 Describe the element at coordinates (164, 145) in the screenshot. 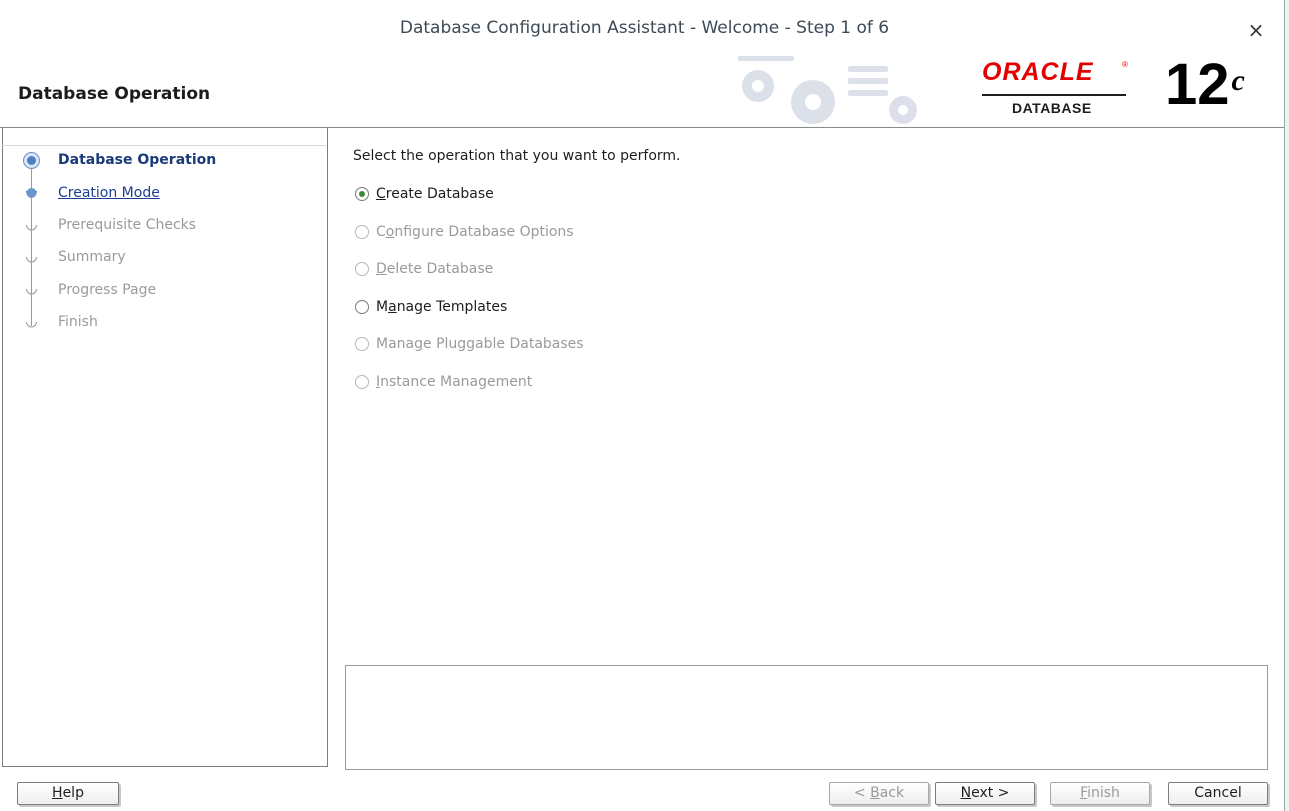

I see `sidebar-divider` at that location.